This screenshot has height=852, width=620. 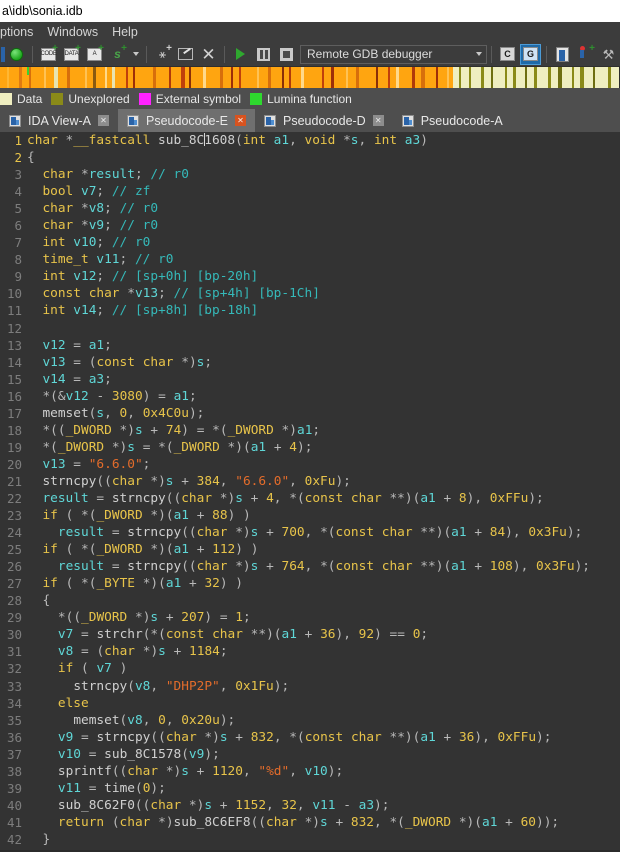 I want to click on code-line: 7 int v10; // r0, so click(x=310, y=242).